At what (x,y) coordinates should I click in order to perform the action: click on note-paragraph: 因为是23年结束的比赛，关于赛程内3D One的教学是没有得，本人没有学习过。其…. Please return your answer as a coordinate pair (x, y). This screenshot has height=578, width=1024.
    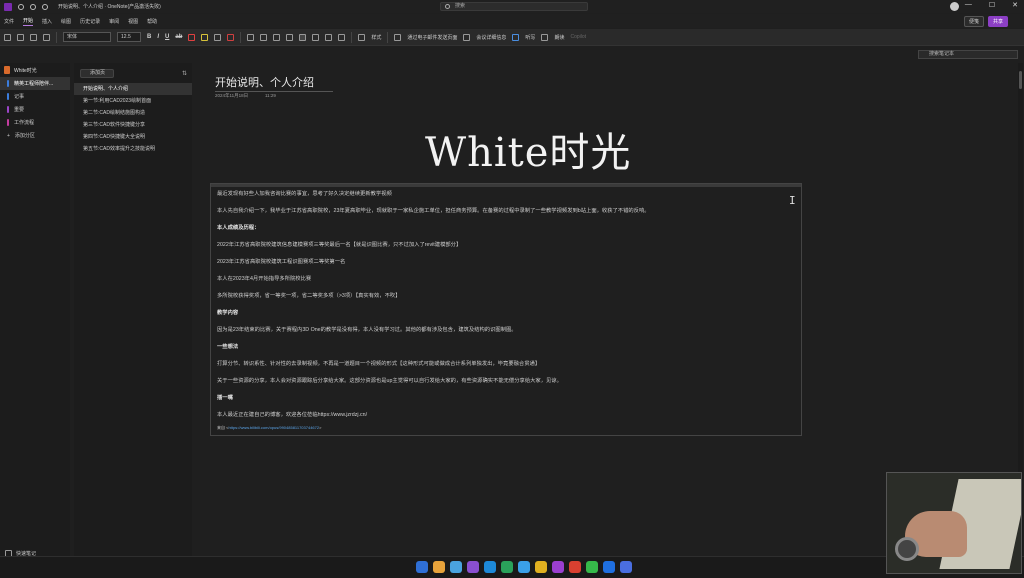
    Looking at the image, I should click on (367, 329).